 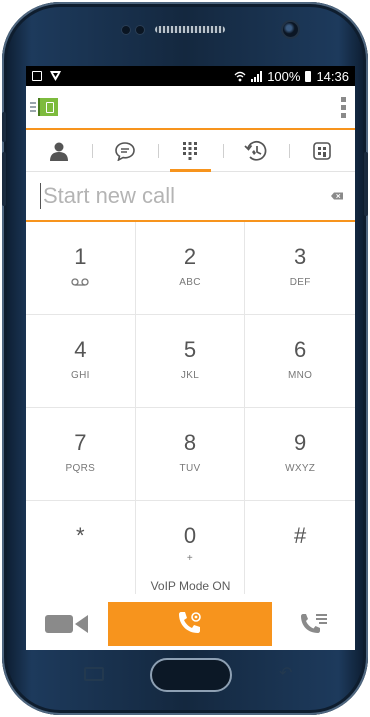 I want to click on key-digit: 9, so click(x=300, y=442).